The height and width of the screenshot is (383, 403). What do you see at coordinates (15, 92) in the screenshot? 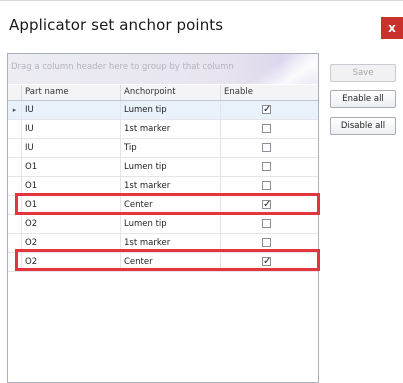
I see `row-indicator-header` at bounding box center [15, 92].